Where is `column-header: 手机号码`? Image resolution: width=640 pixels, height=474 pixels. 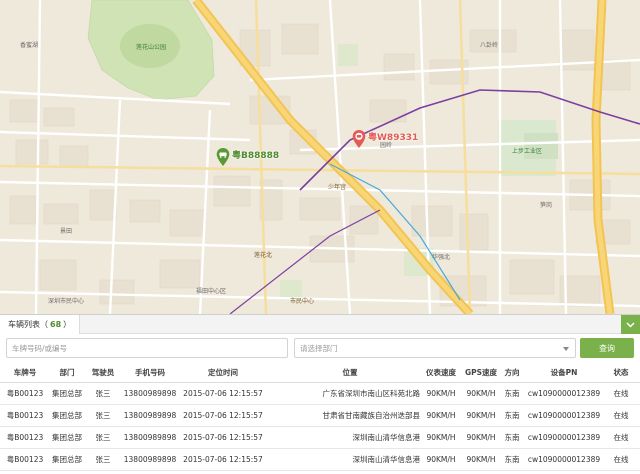
column-header: 手机号码 is located at coordinates (150, 372).